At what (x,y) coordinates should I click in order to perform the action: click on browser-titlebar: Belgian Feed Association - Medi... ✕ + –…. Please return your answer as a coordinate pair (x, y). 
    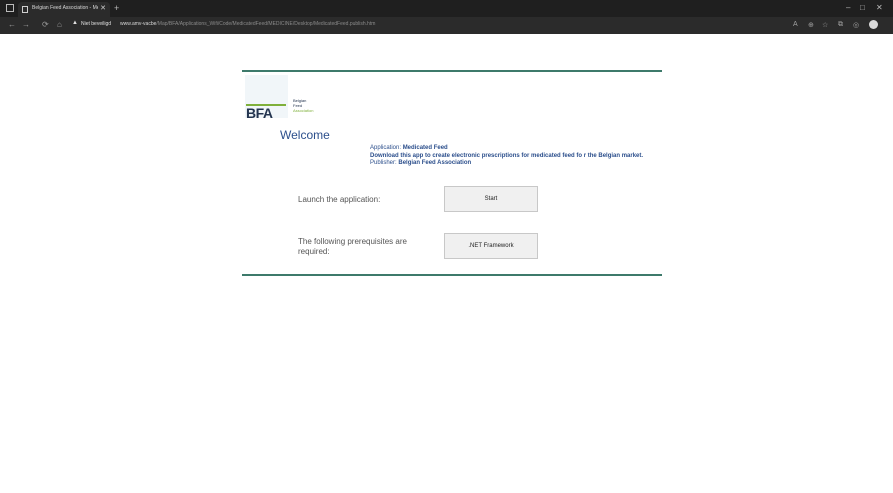
    Looking at the image, I should click on (446, 8).